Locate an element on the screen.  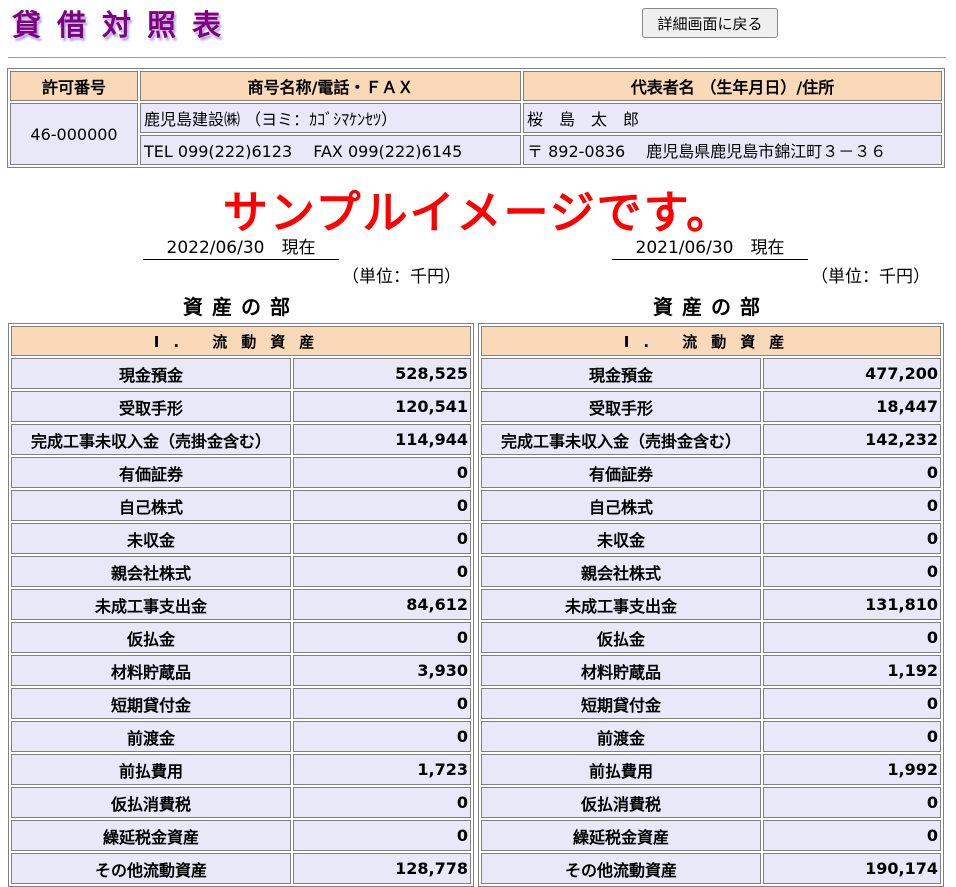
table-row: 現金預金 477,200 is located at coordinates (711, 373).